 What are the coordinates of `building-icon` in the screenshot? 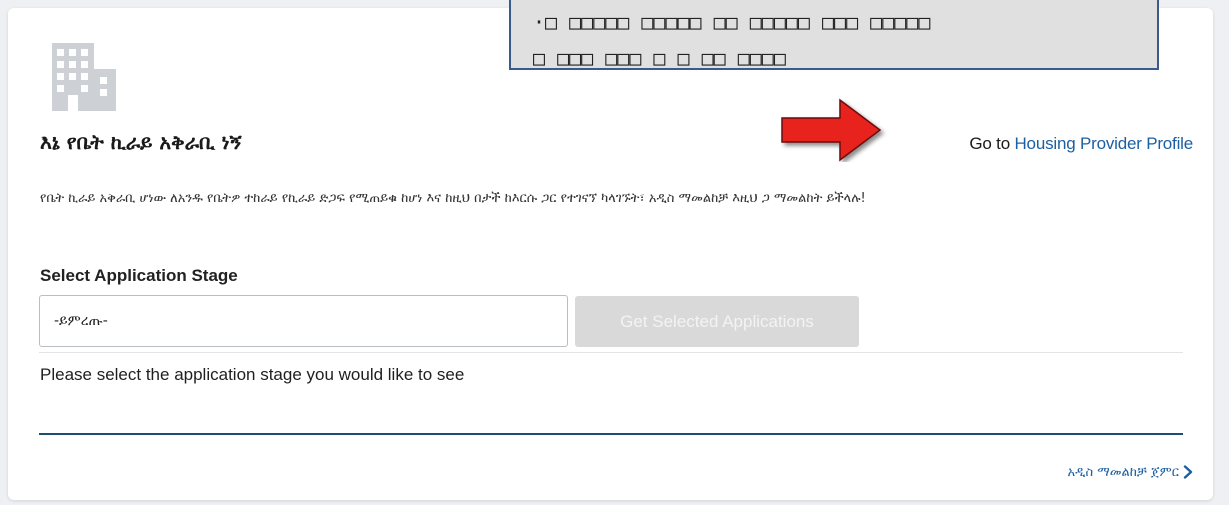 It's located at (84, 77).